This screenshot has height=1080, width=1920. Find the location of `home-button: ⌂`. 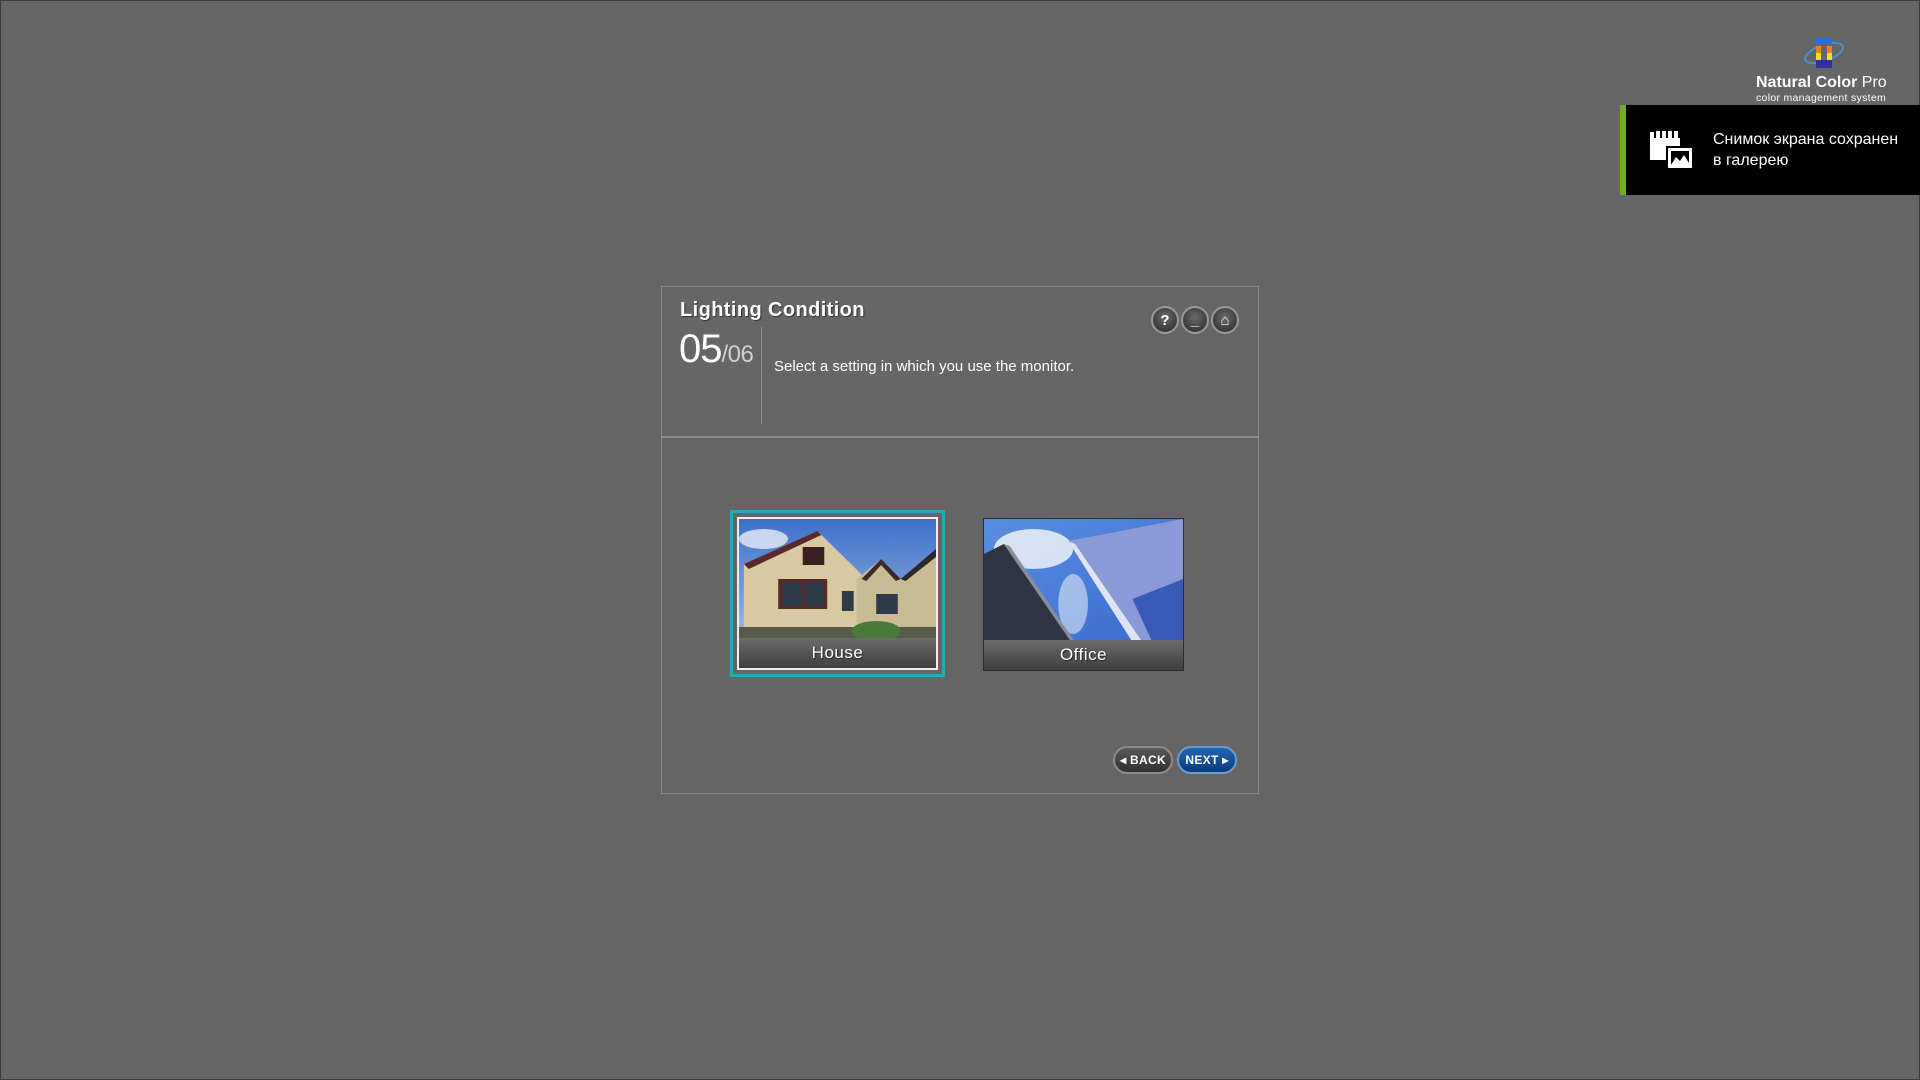

home-button: ⌂ is located at coordinates (1225, 320).